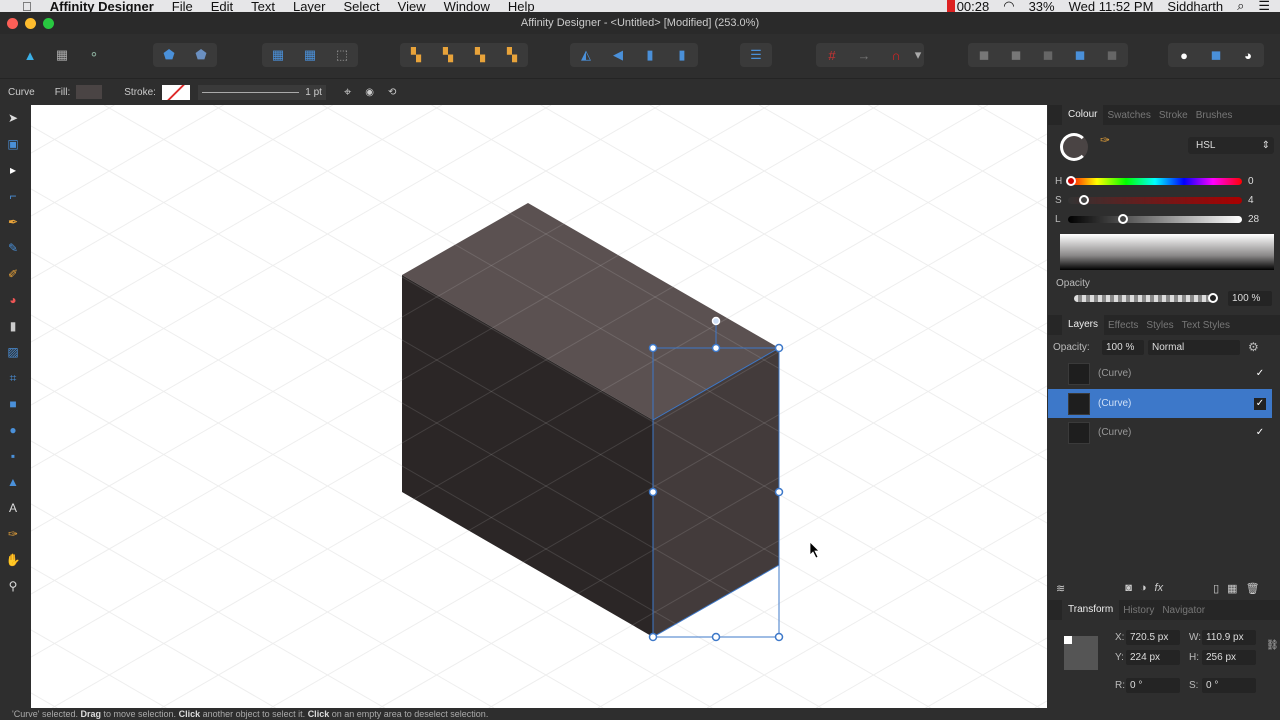 The image size is (1280, 720). Describe the element at coordinates (1160, 403) in the screenshot. I see `layer-row-selected: (Curve) ✓` at that location.